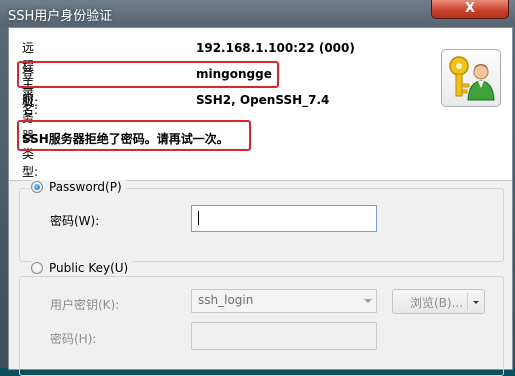 The image size is (515, 376). What do you see at coordinates (85, 305) in the screenshot?
I see `user-key-label: 用户密钥(K):` at bounding box center [85, 305].